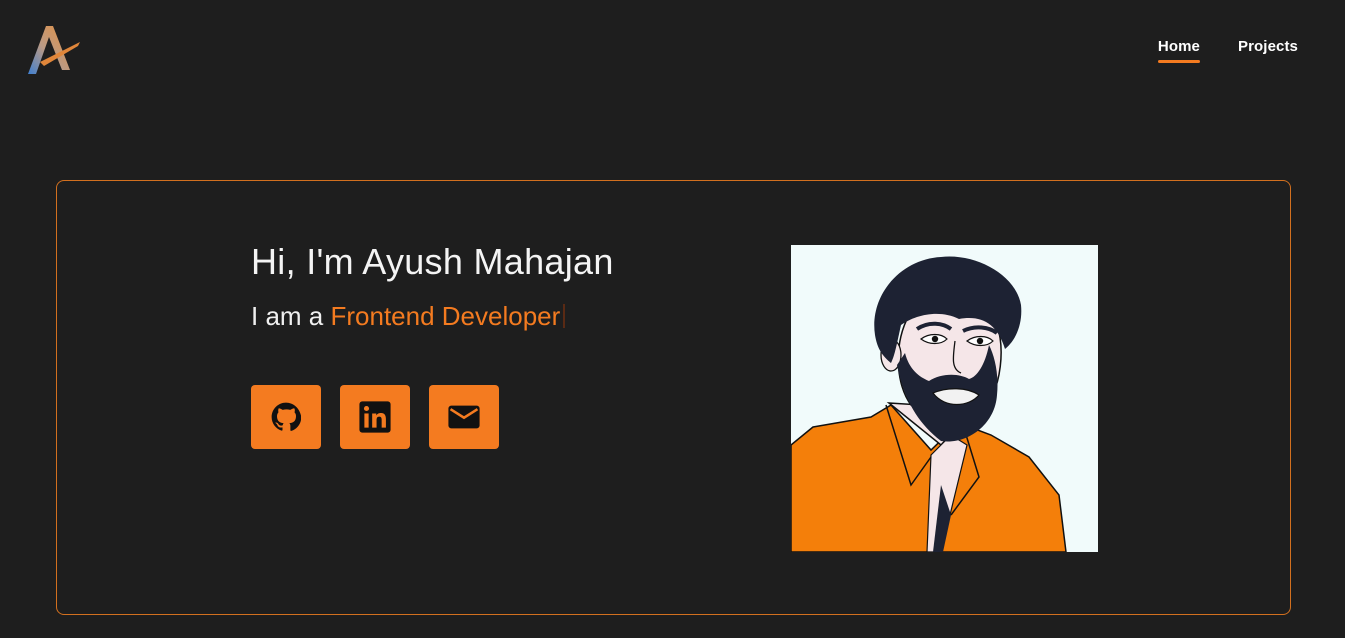 This screenshot has width=1345, height=638. What do you see at coordinates (1227, 50) in the screenshot?
I see `main-nav: Home Projects` at bounding box center [1227, 50].